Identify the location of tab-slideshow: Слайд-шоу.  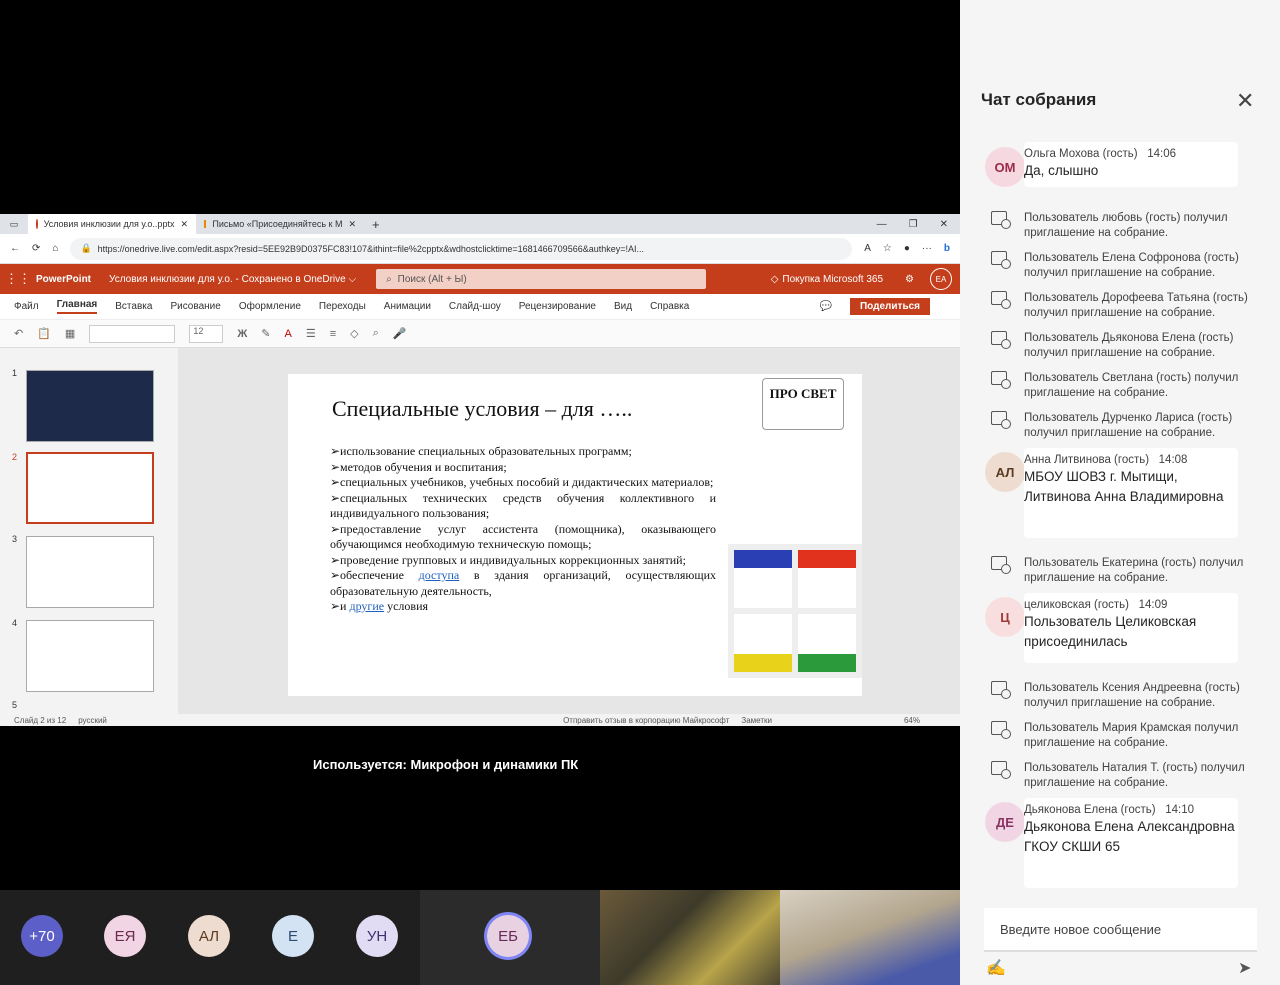
(475, 306).